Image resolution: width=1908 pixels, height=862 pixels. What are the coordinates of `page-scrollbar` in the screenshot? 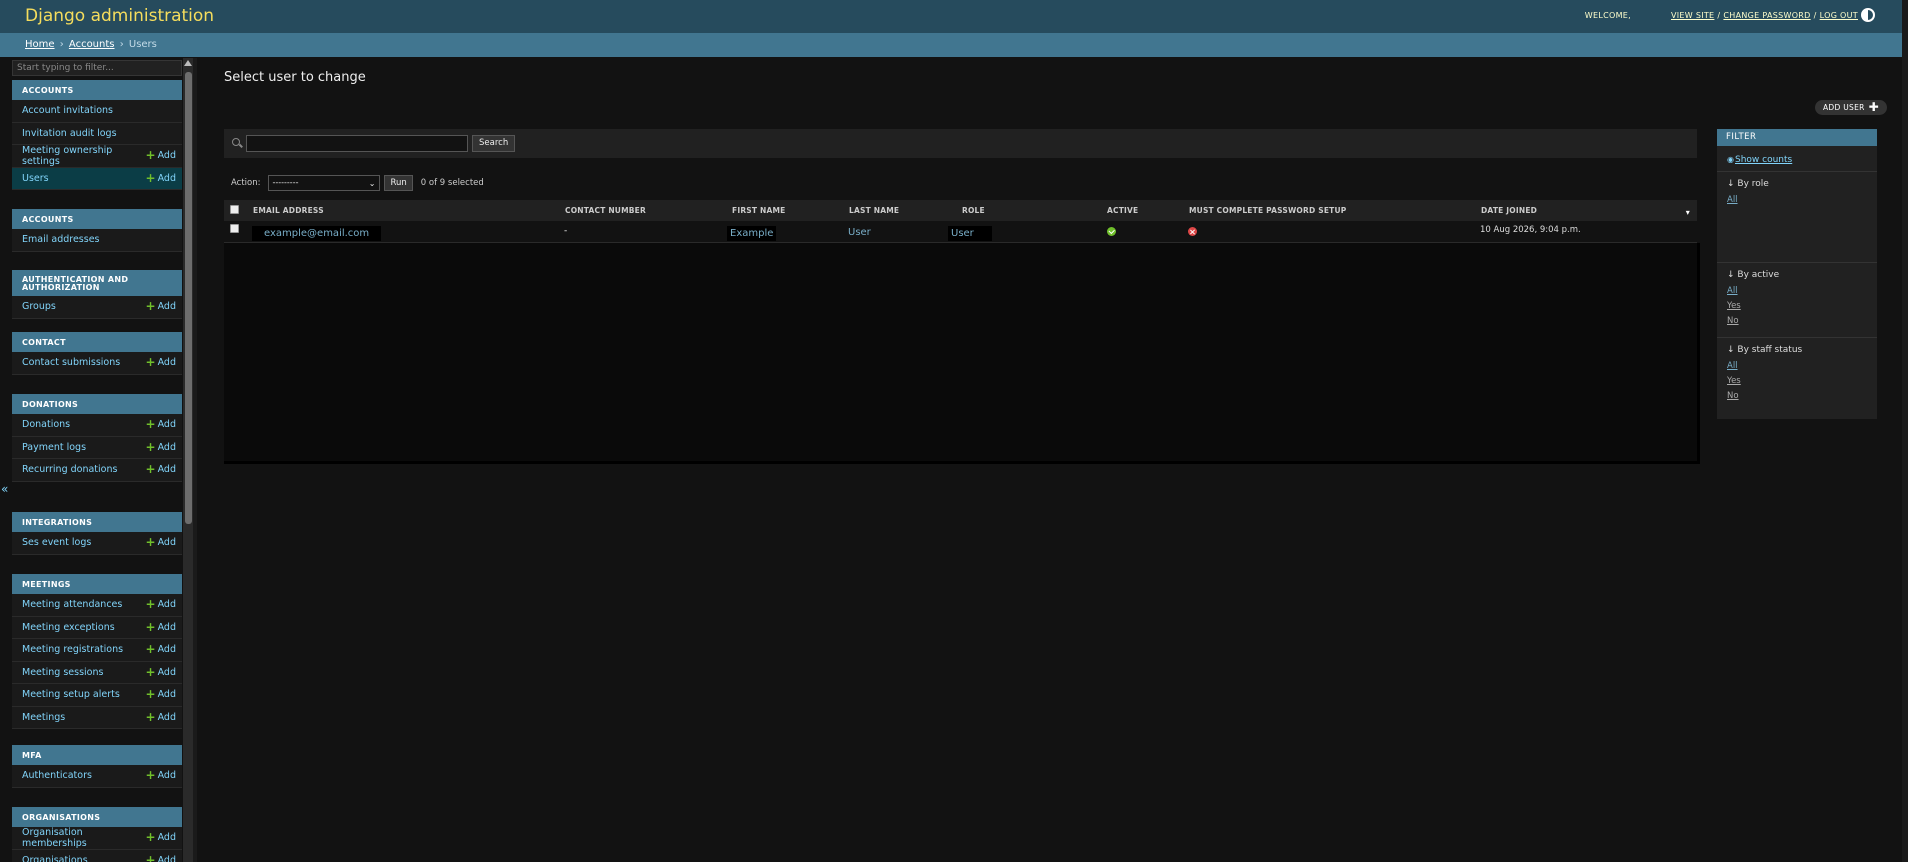 It's located at (1905, 431).